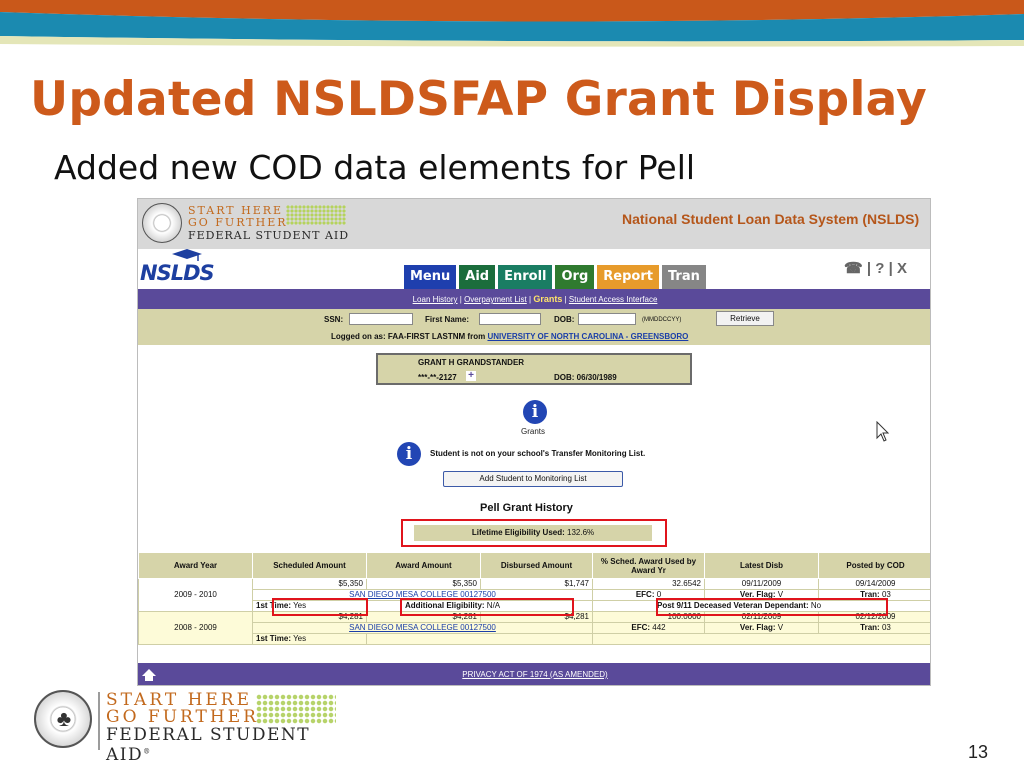 The width and height of the screenshot is (1024, 768). I want to click on slide-number: 13, so click(978, 752).